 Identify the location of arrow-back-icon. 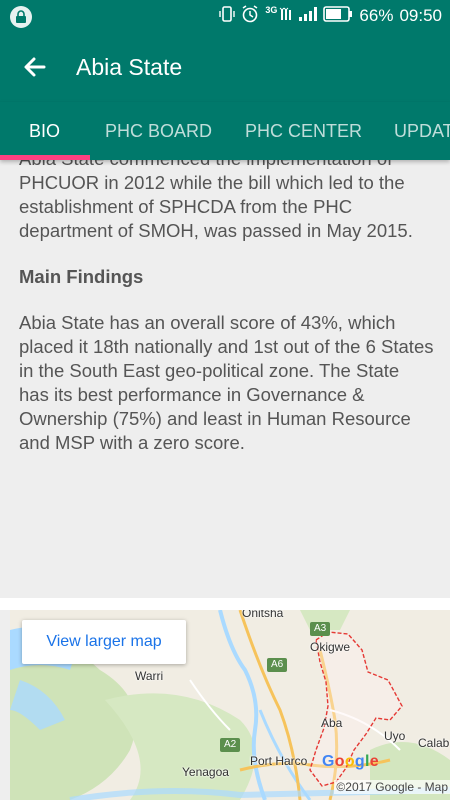
(35, 67).